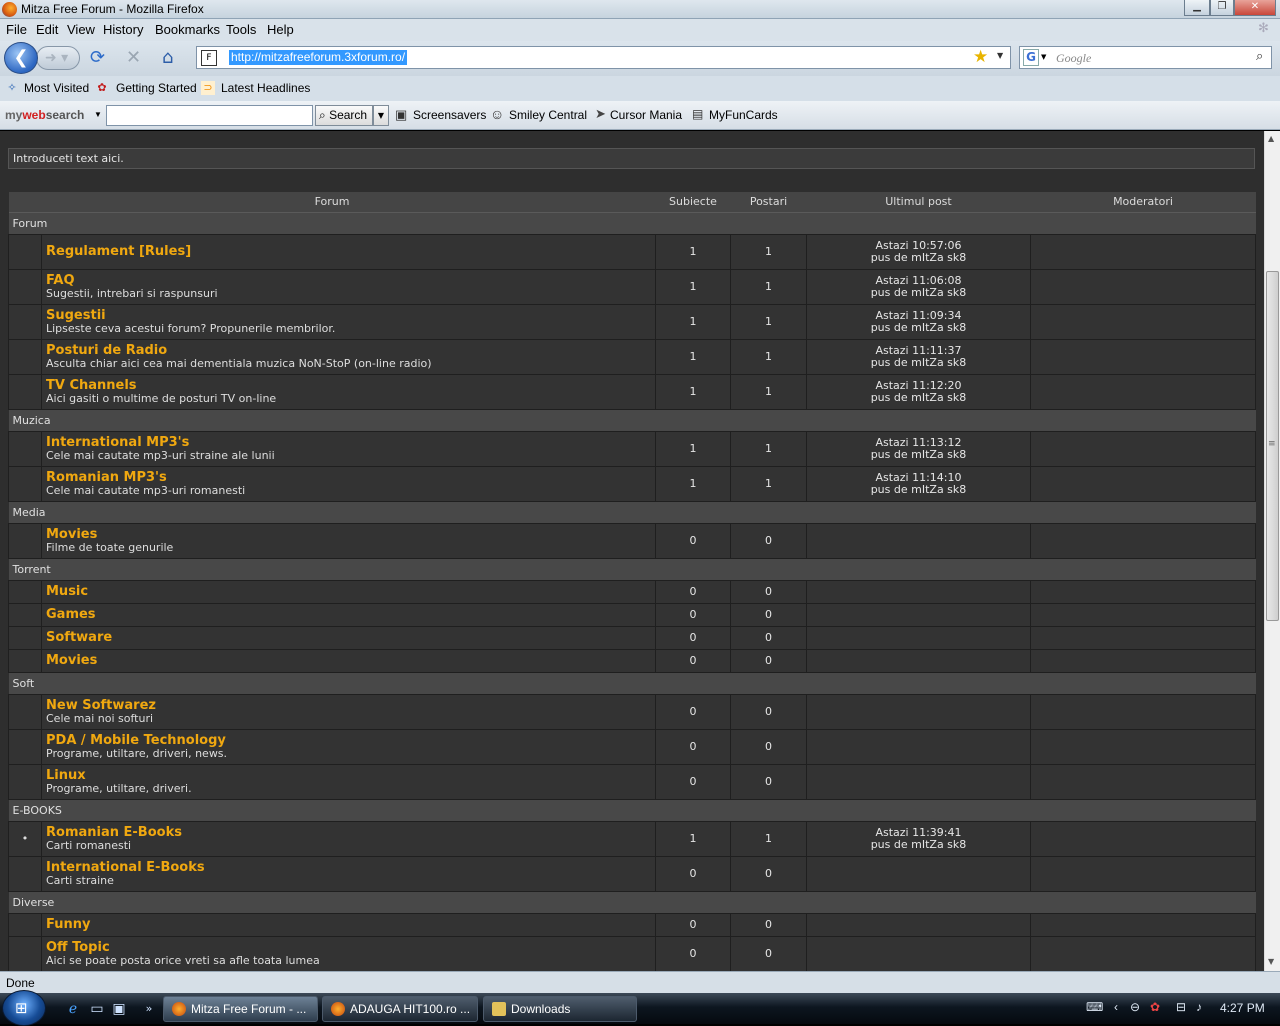  What do you see at coordinates (149, 1009) in the screenshot?
I see `quicklaunch-more-icon: »` at bounding box center [149, 1009].